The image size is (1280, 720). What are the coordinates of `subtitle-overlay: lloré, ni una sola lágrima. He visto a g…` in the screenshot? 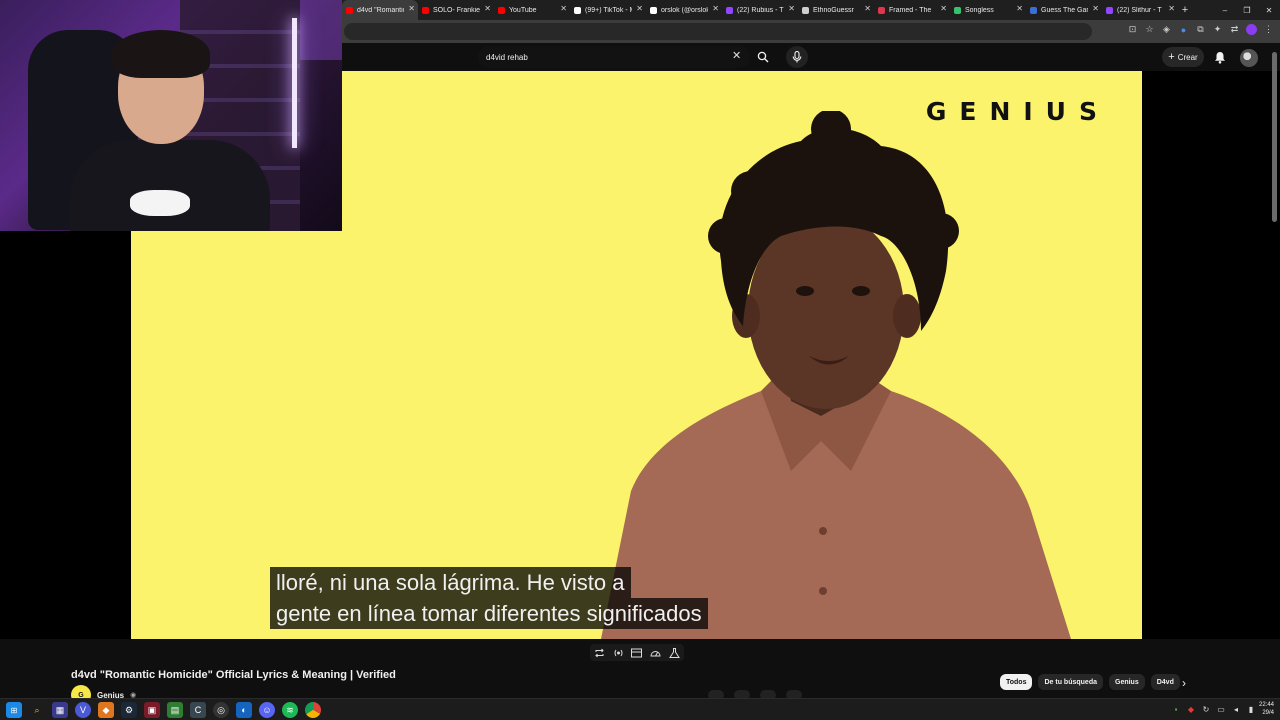 It's located at (489, 598).